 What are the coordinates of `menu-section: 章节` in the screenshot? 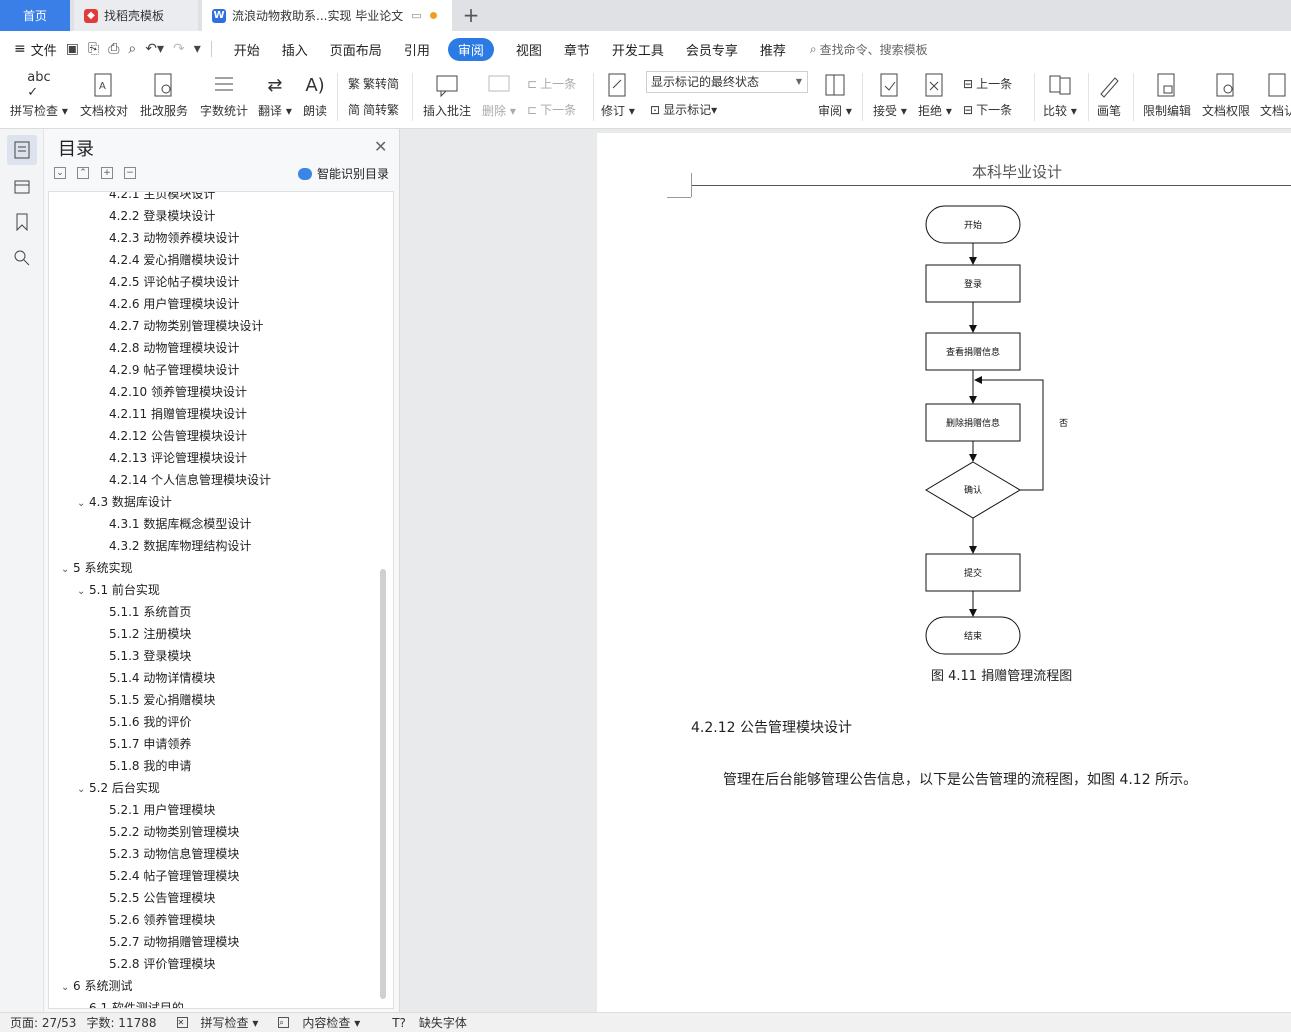 It's located at (577, 49).